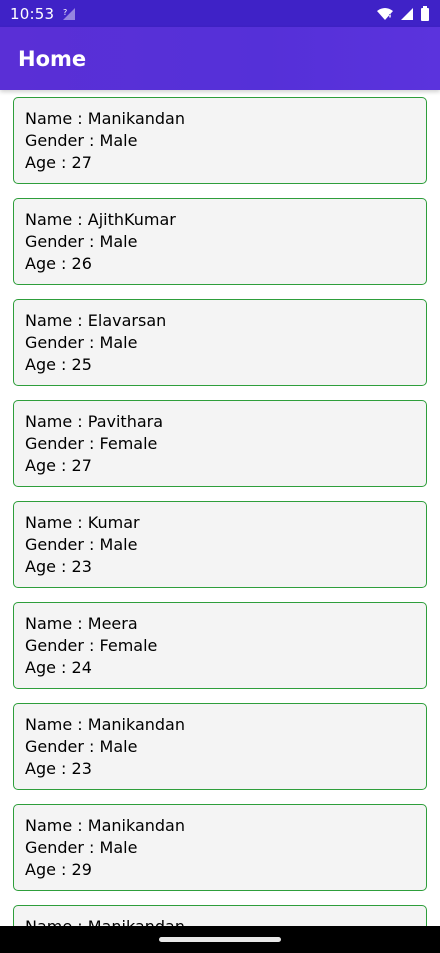  What do you see at coordinates (100, 219) in the screenshot?
I see `person-name: Name : AjithKumar` at bounding box center [100, 219].